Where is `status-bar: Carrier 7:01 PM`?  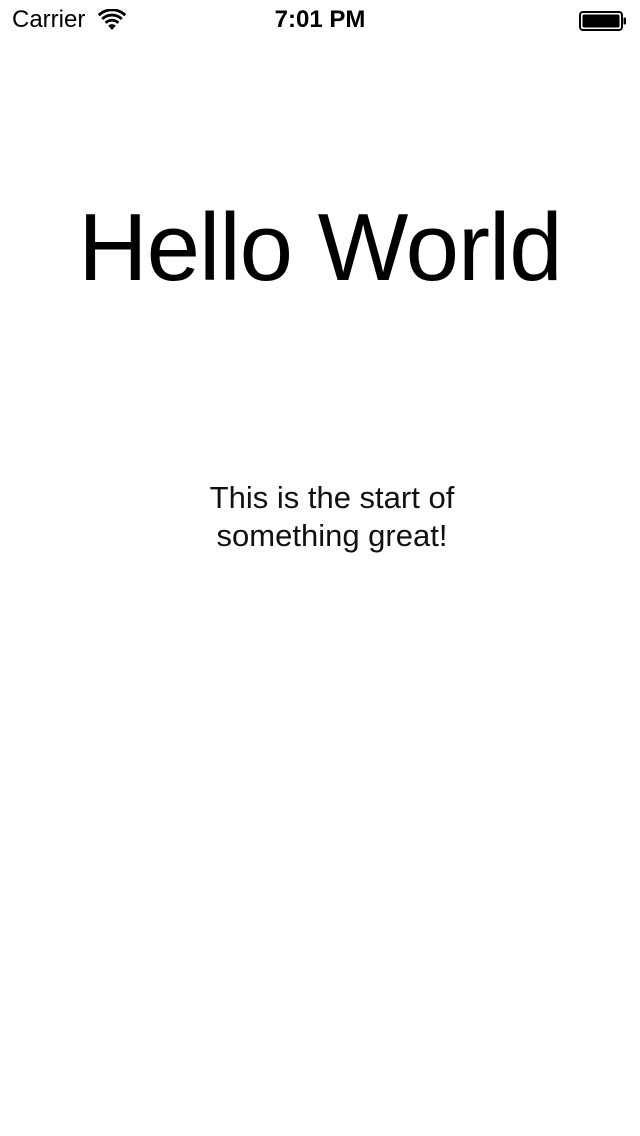
status-bar: Carrier 7:01 PM is located at coordinates (320, 20).